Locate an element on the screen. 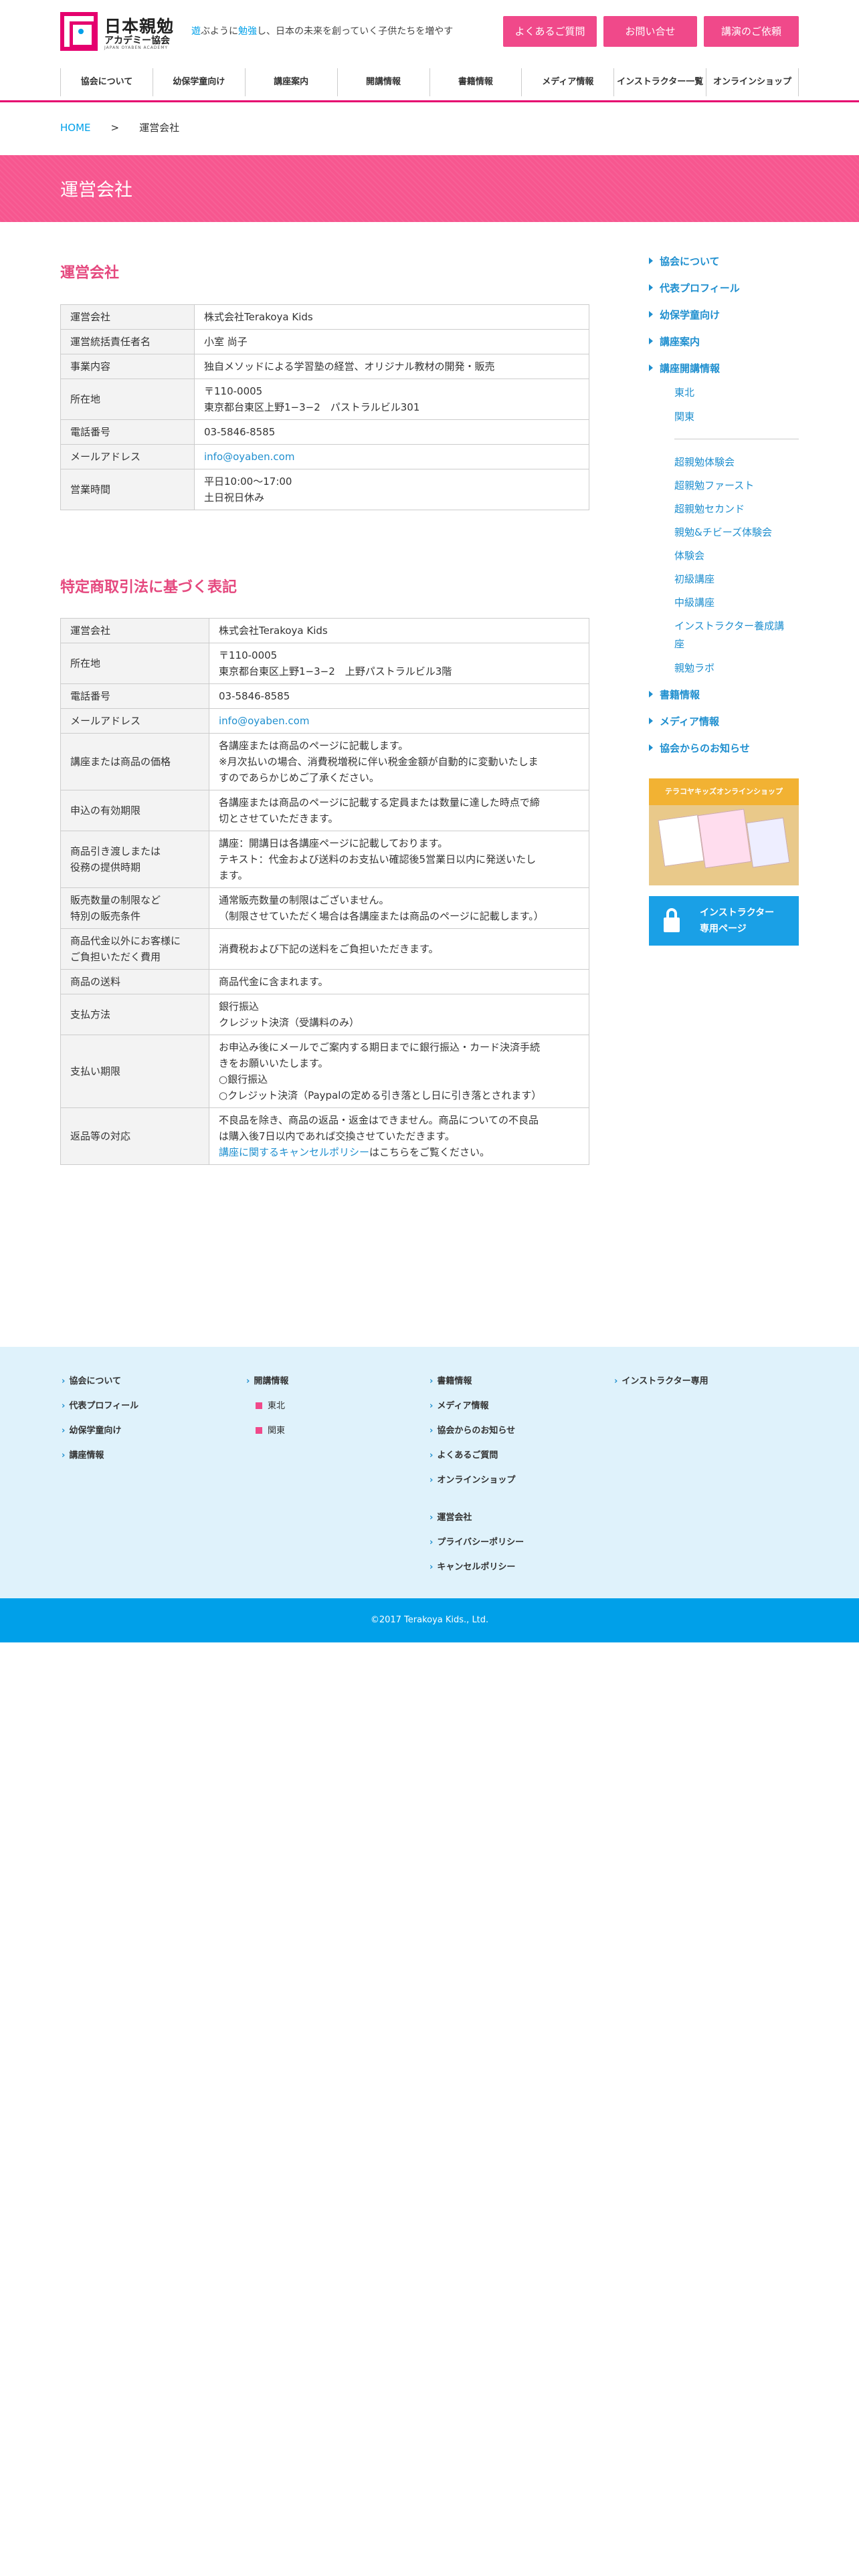 The width and height of the screenshot is (859, 2576). page-title: 運営会社 is located at coordinates (96, 191).